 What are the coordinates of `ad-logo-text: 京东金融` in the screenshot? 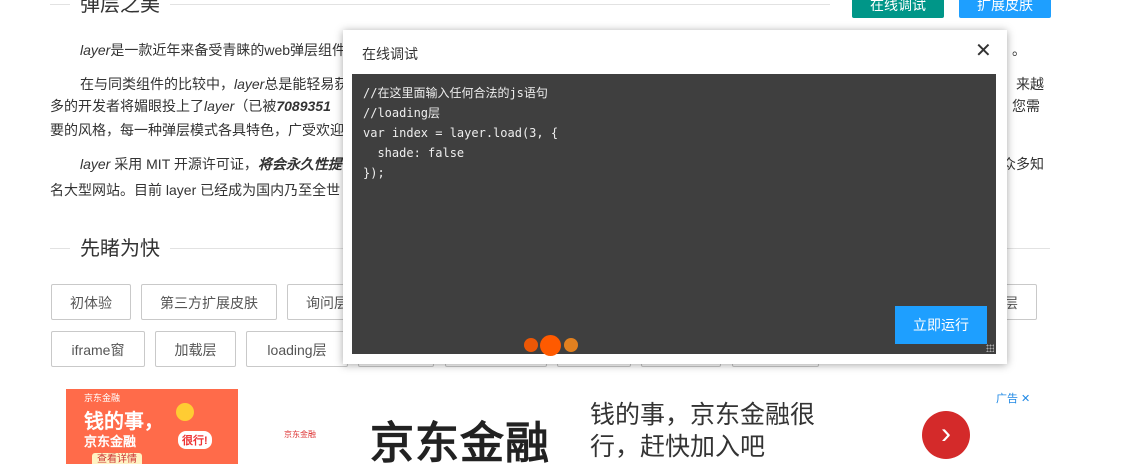 It's located at (102, 398).